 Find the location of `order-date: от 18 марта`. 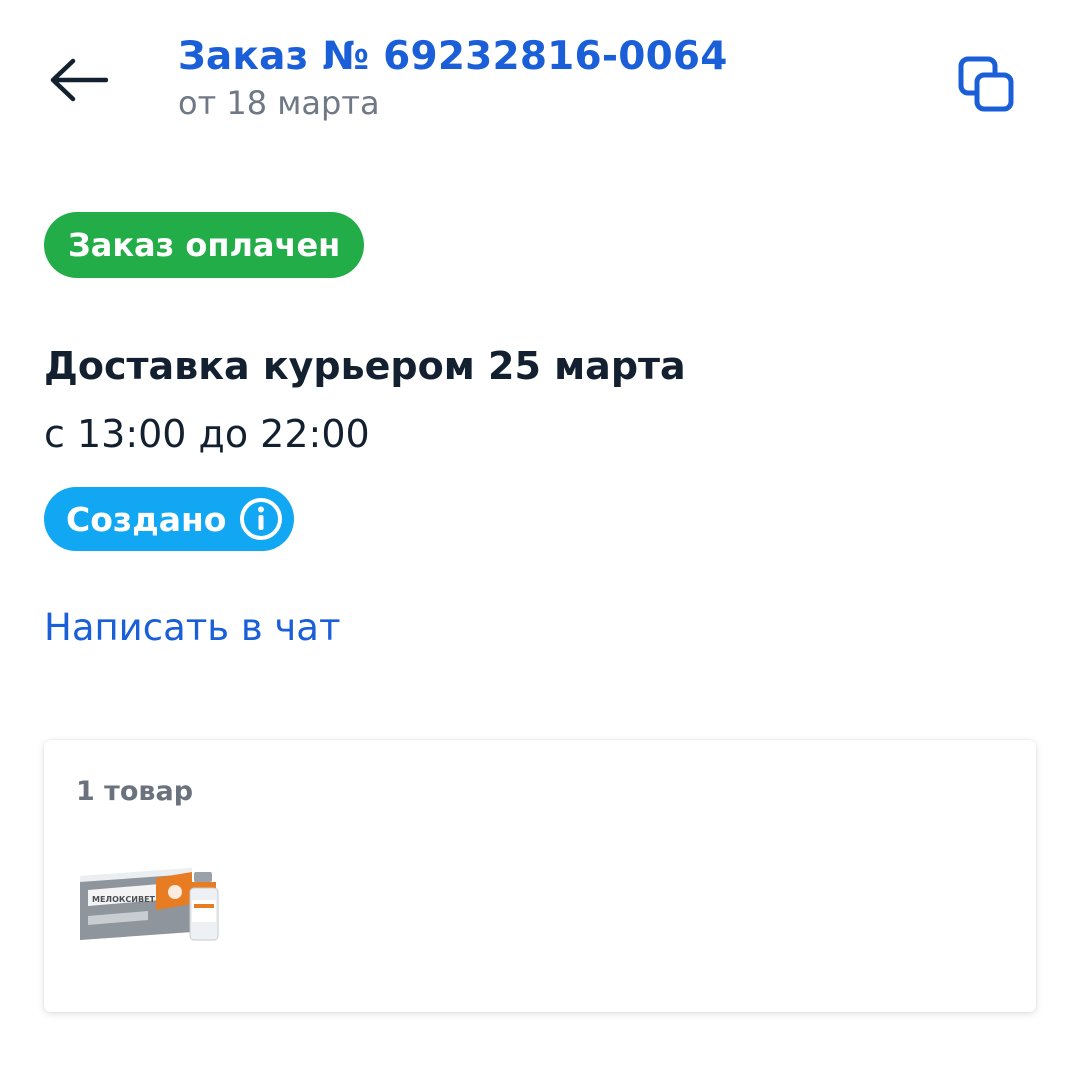

order-date: от 18 марта is located at coordinates (279, 103).